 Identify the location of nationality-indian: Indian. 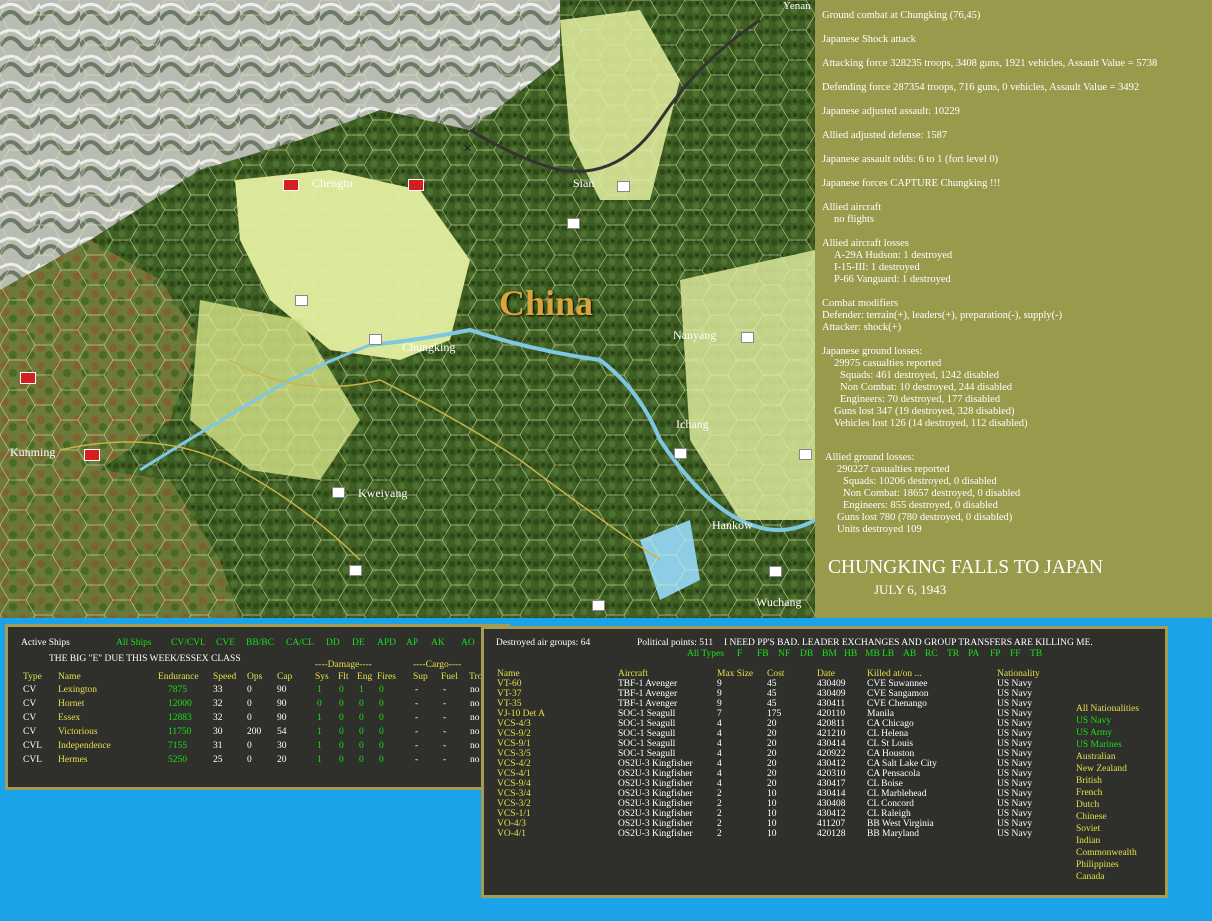
(1088, 841).